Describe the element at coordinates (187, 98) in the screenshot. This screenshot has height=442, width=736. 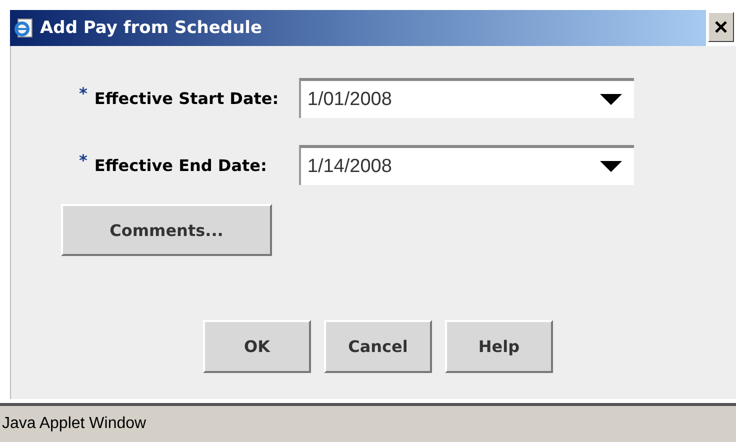
I see `field-label: Effective Start Date:` at that location.